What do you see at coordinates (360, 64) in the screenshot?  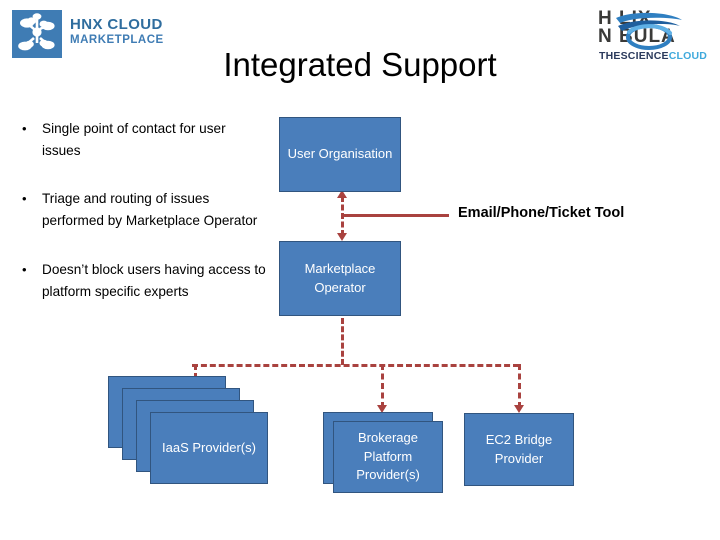 I see `page-title: Integrated Support` at bounding box center [360, 64].